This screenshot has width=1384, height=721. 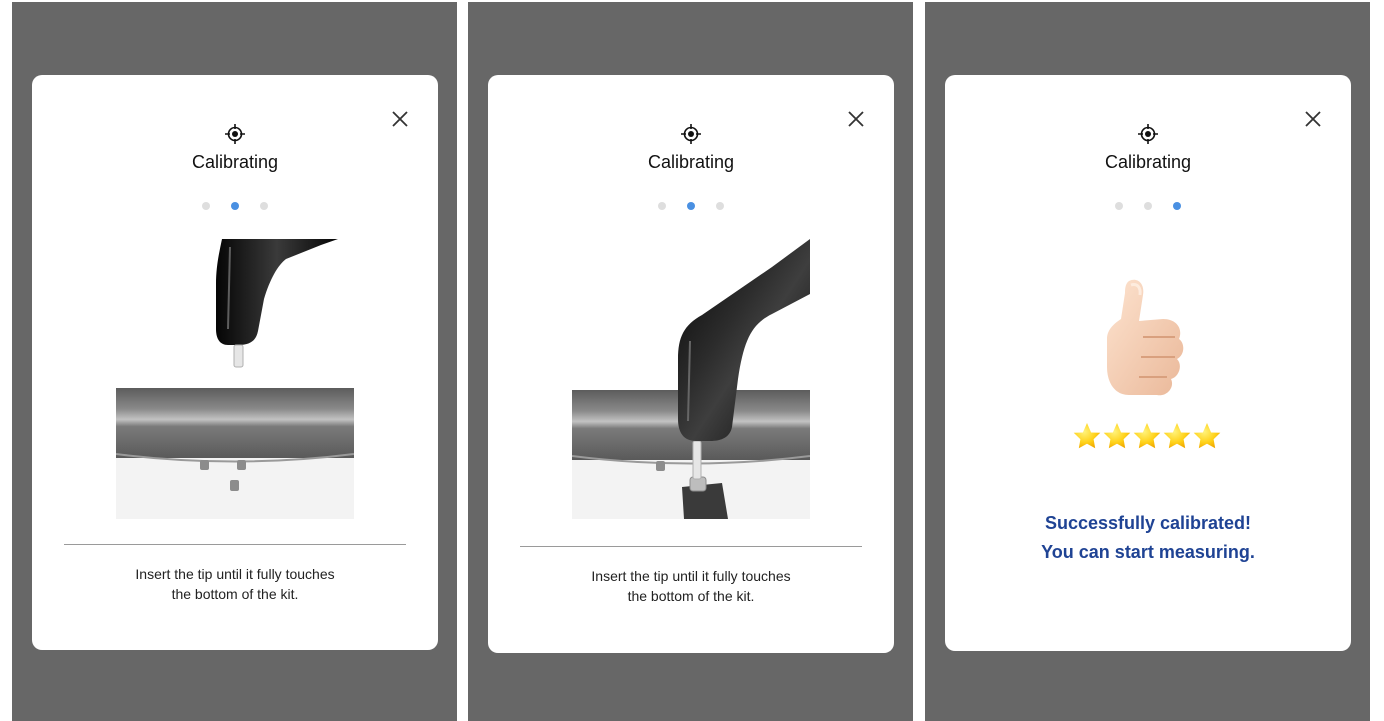 I want to click on success-message-line-2: You can start measuring., so click(x=1148, y=552).